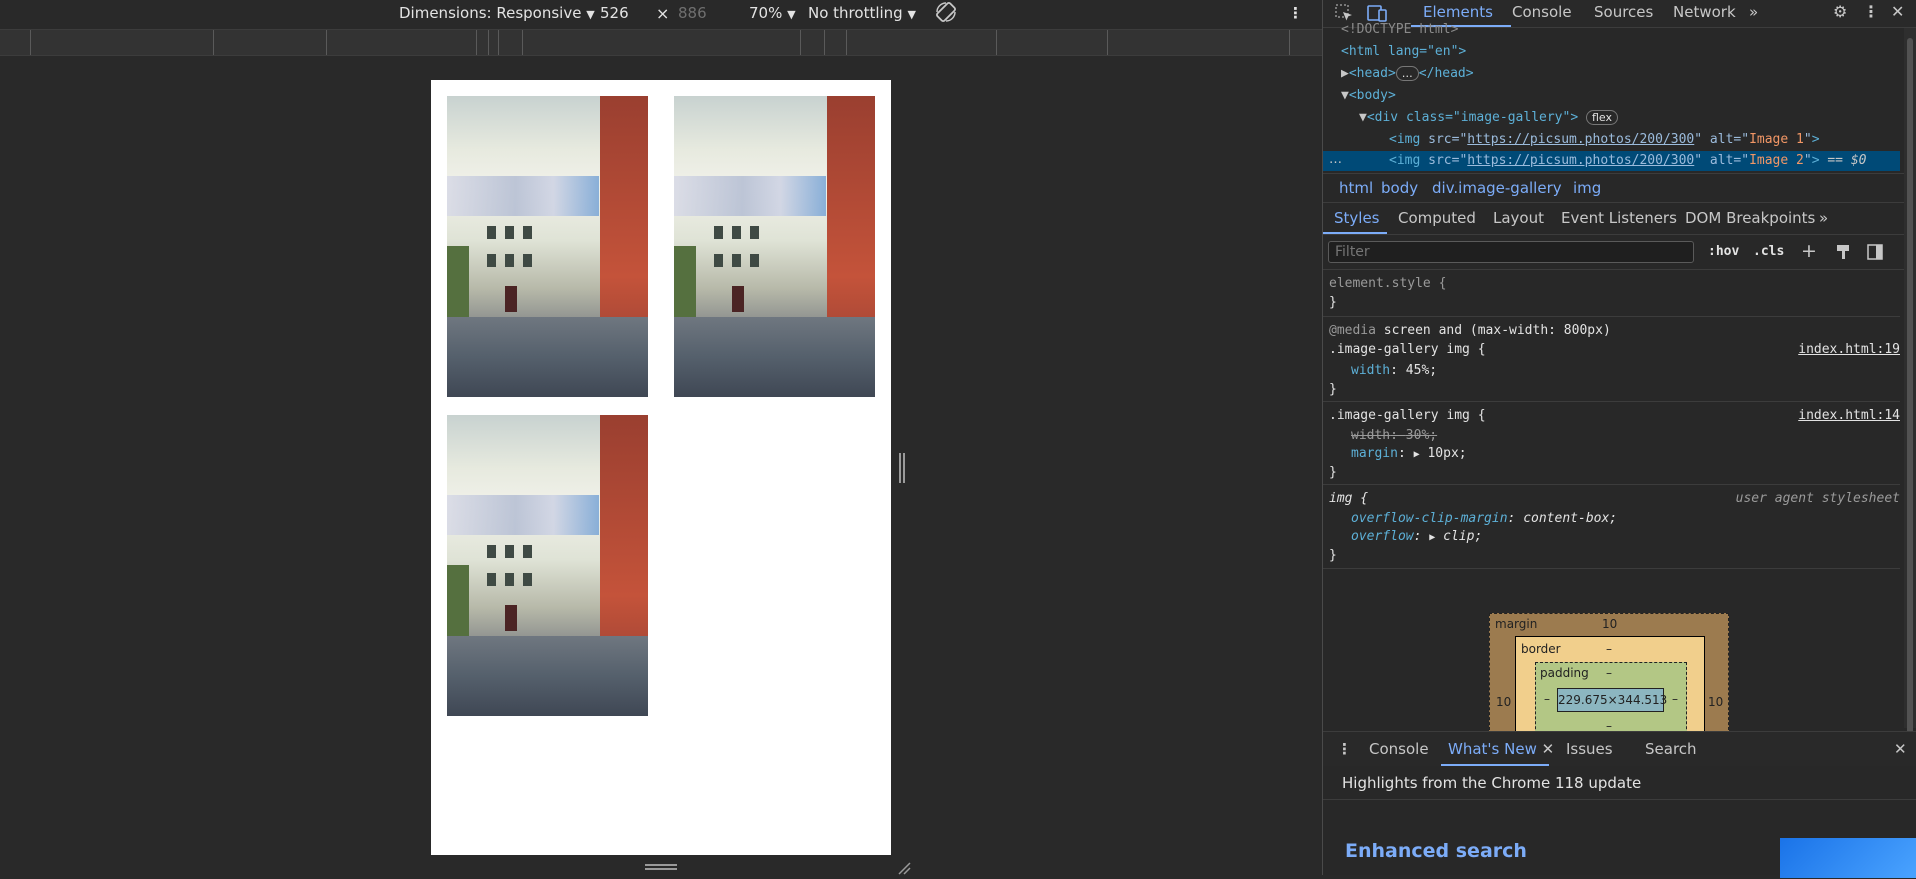 The width and height of the screenshot is (1916, 879). I want to click on box-model-content-size: 229.675×344.513, so click(1612, 700).